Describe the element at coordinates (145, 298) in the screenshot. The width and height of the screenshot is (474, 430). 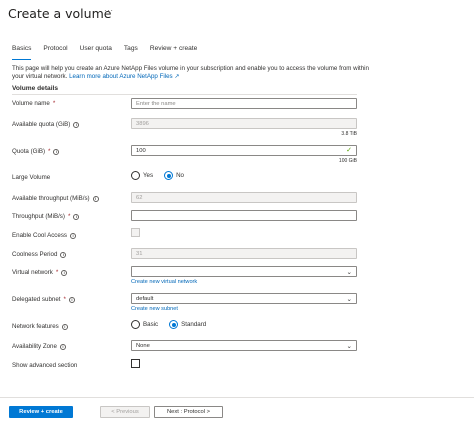
I see `delegated-subnet-value: default` at that location.